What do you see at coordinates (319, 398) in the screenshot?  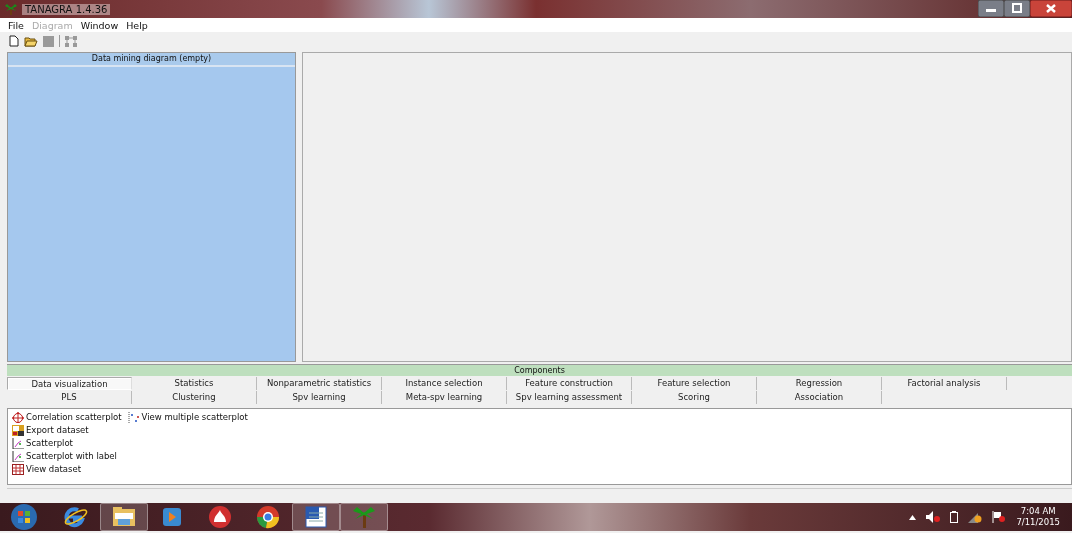 I see `tab: Spv learning` at bounding box center [319, 398].